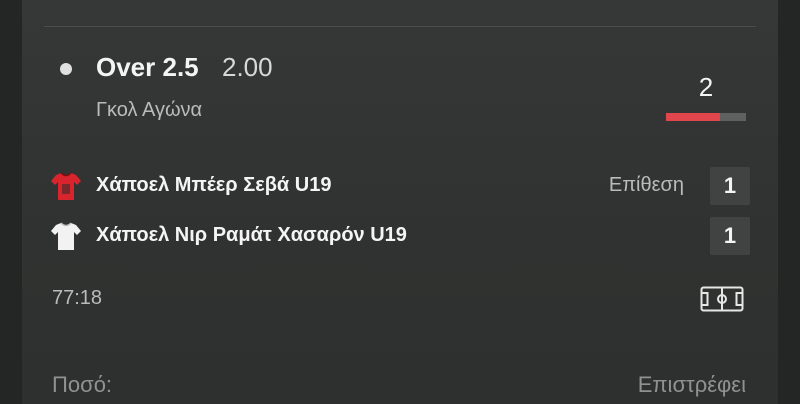  What do you see at coordinates (722, 299) in the screenshot?
I see `pitch-icon` at bounding box center [722, 299].